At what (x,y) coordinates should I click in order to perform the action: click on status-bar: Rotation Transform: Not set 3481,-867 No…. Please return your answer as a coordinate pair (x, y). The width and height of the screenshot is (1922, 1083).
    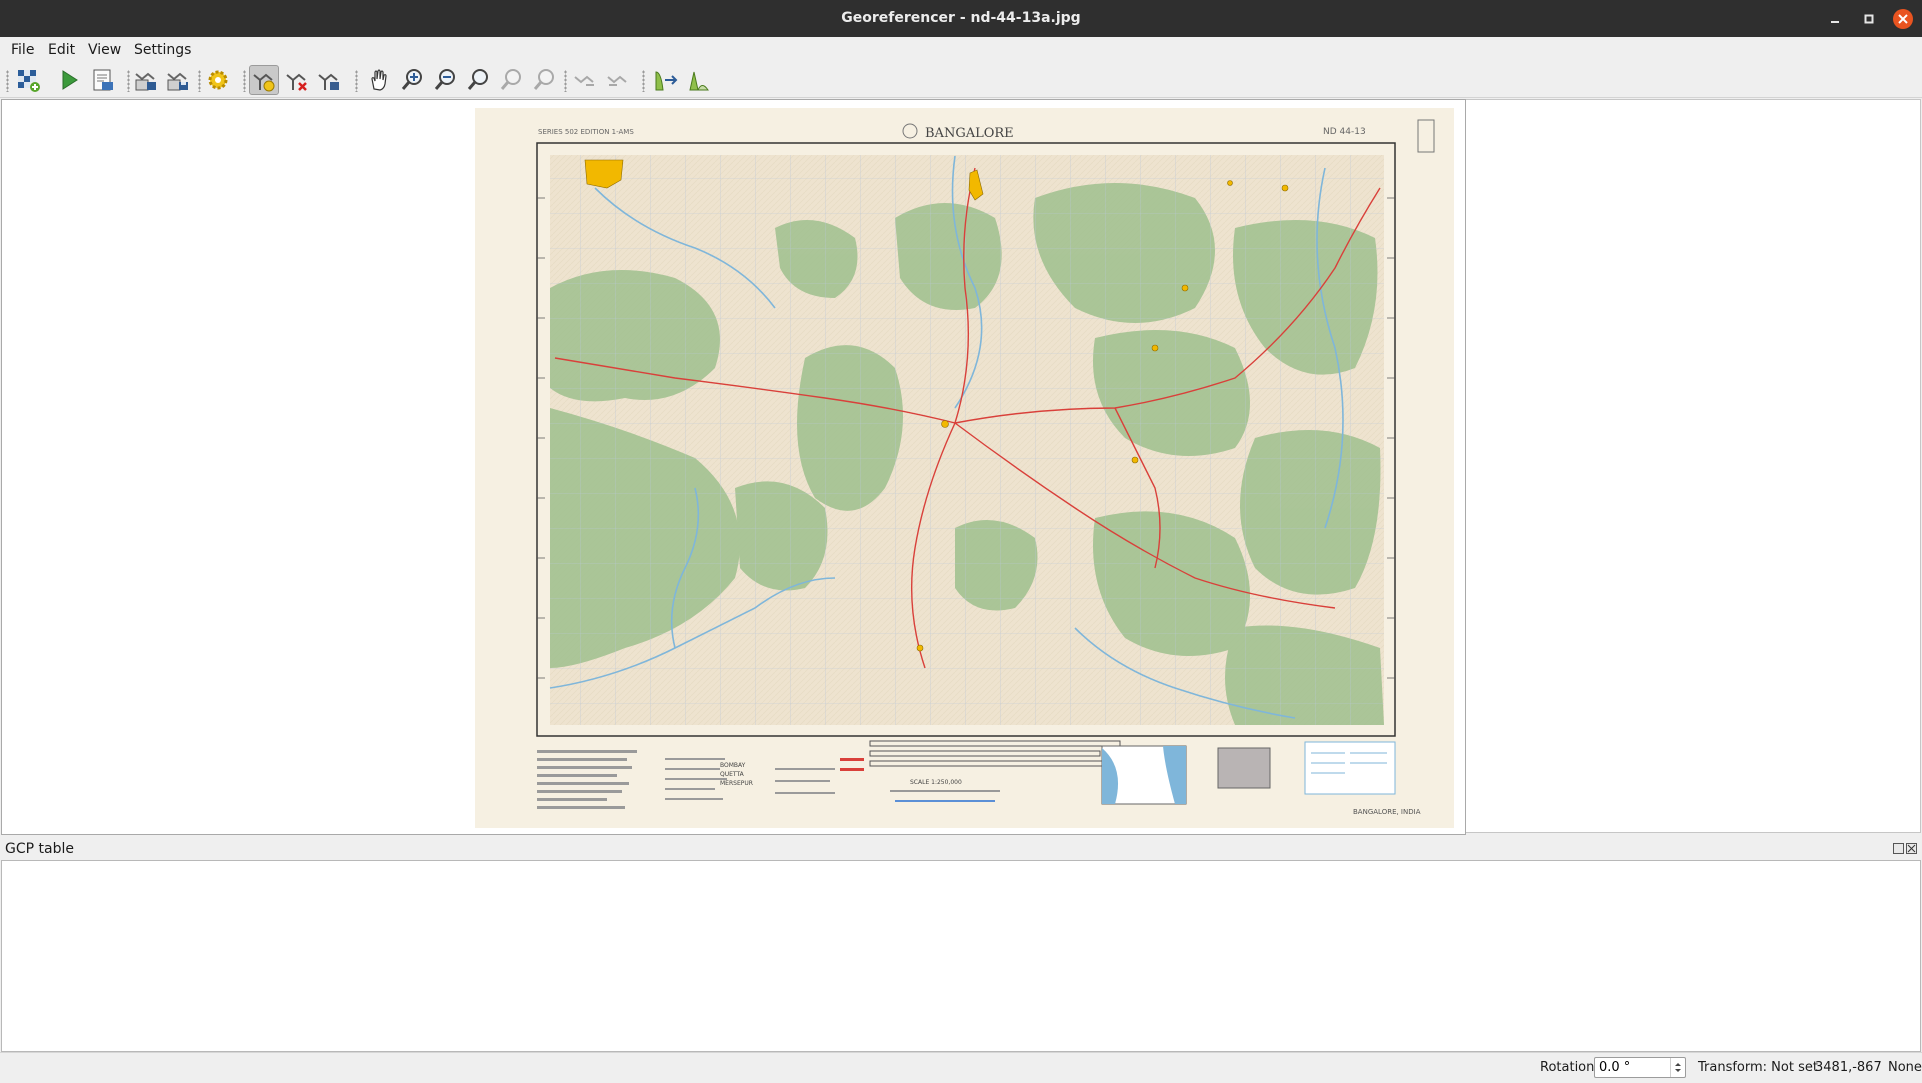
    Looking at the image, I should click on (961, 1067).